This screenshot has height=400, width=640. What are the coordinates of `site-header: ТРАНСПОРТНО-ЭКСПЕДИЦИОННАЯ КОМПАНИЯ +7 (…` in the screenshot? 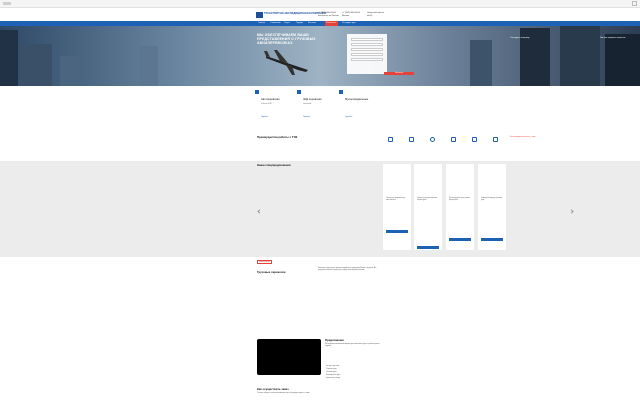 It's located at (320, 15).